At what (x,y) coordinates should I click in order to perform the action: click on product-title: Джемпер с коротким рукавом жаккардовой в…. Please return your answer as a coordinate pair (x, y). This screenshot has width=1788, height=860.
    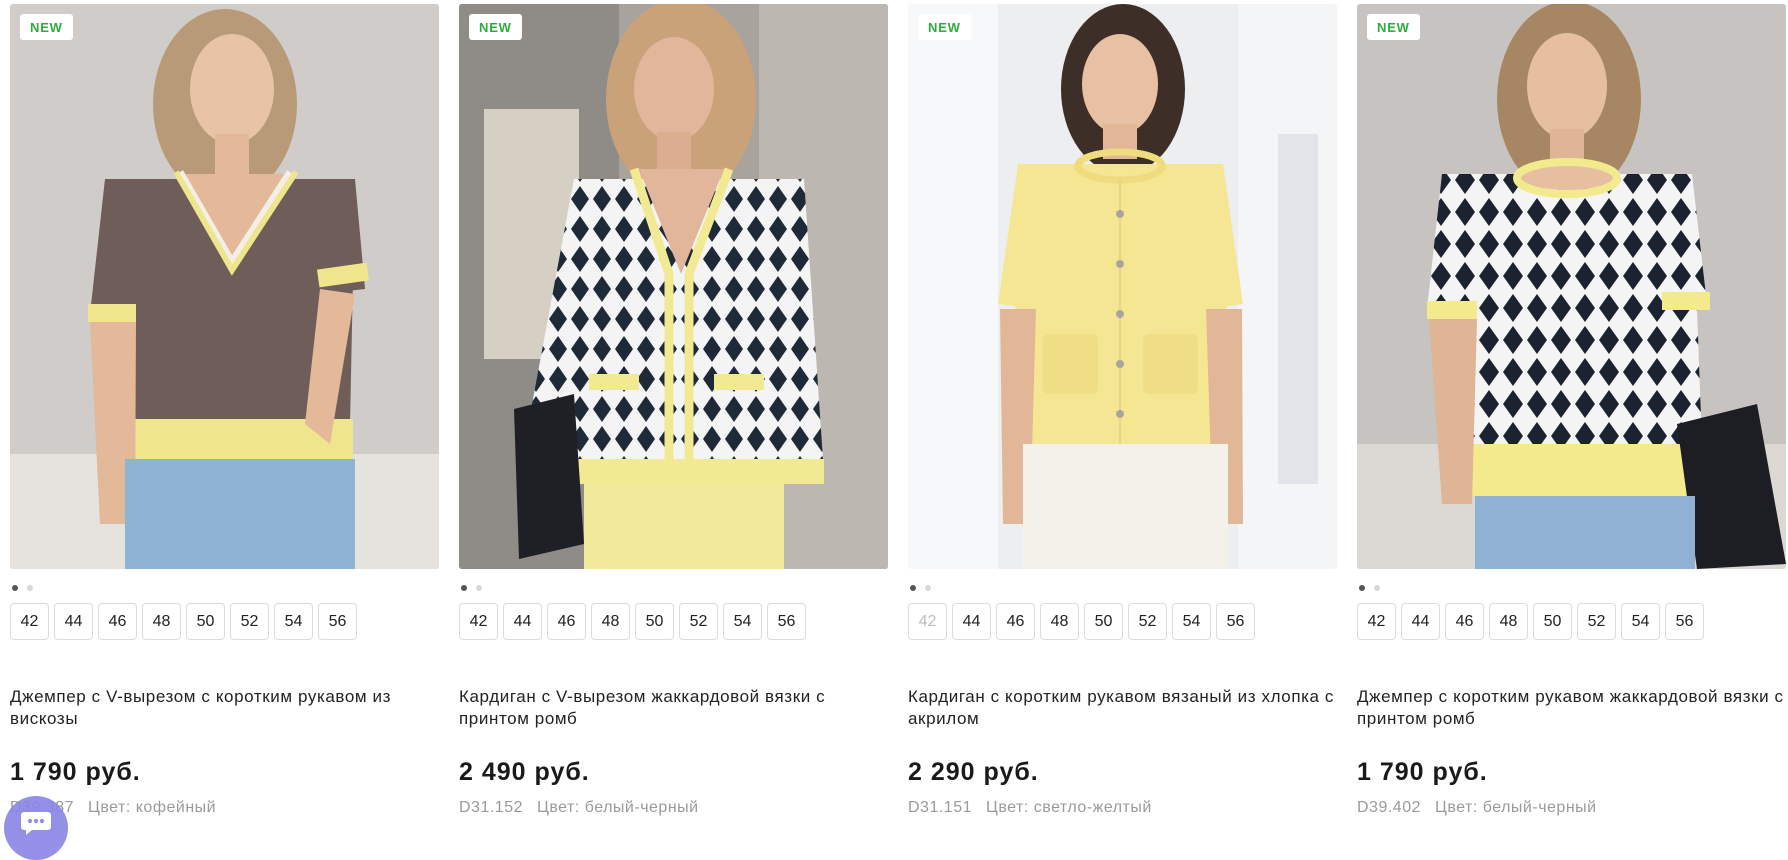
    Looking at the image, I should click on (1571, 708).